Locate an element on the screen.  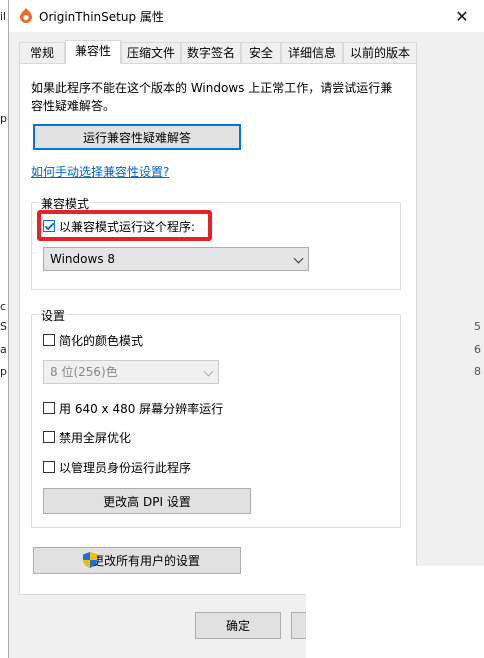
reduced-color-checkbox is located at coordinates (49, 340).